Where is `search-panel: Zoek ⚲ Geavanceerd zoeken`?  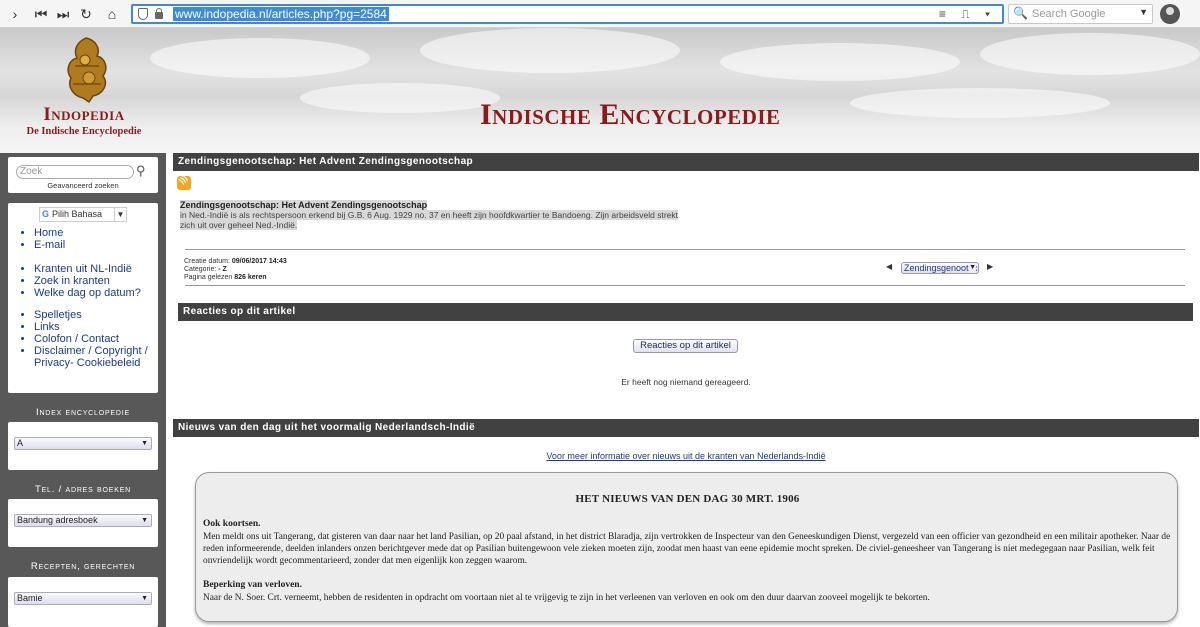
search-panel: Zoek ⚲ Geavanceerd zoeken is located at coordinates (83, 175).